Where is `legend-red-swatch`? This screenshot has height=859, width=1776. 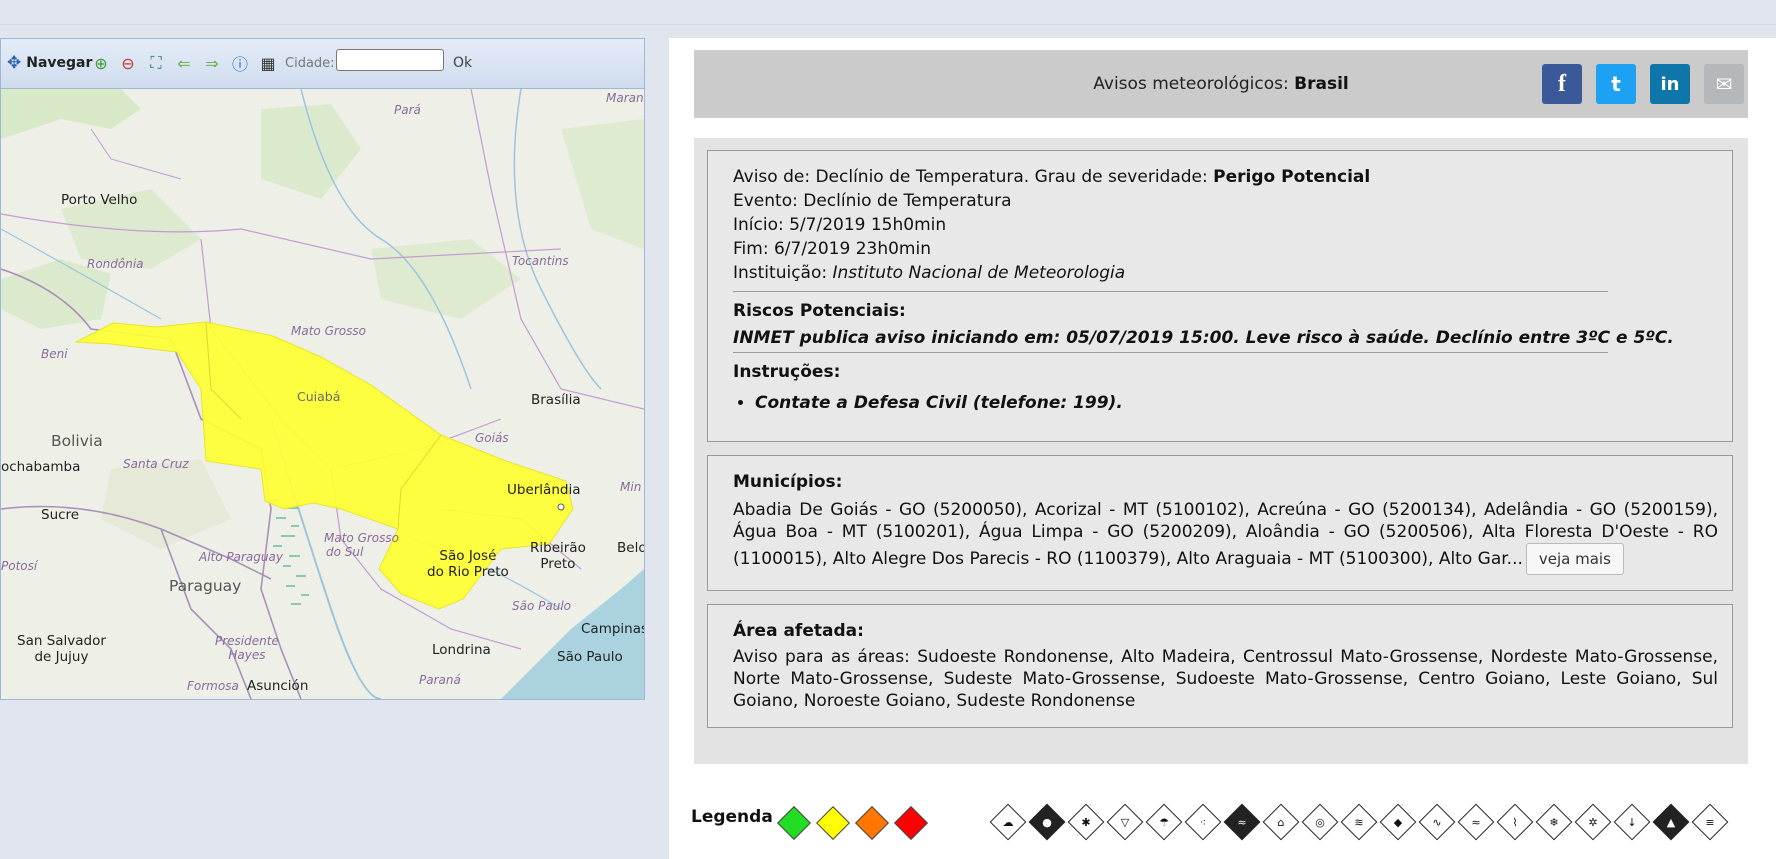 legend-red-swatch is located at coordinates (911, 823).